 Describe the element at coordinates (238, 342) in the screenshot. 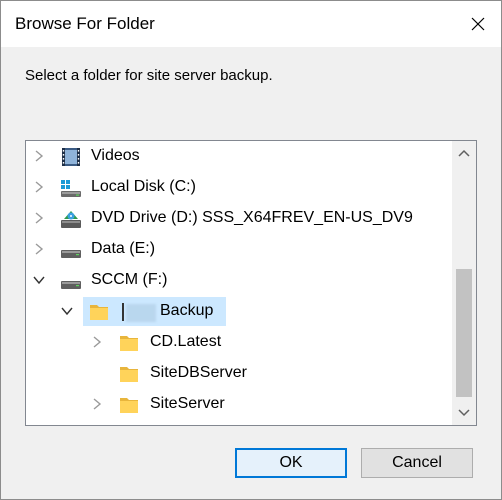

I see `tree-item-cd-latest: CD.Latest` at that location.